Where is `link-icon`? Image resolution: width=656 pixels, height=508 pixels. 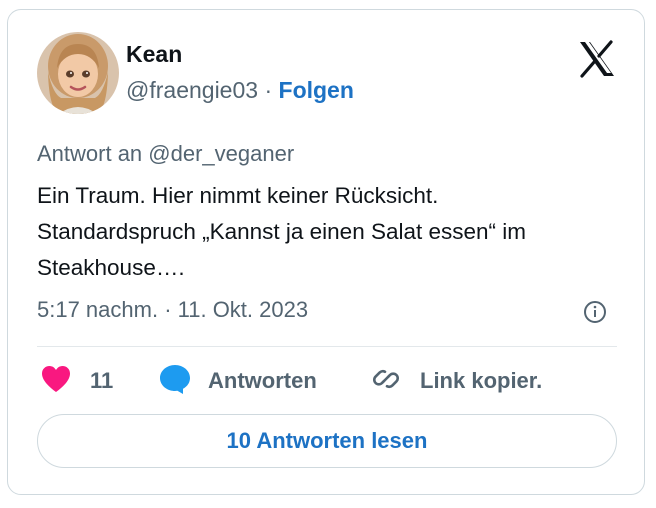 link-icon is located at coordinates (386, 381).